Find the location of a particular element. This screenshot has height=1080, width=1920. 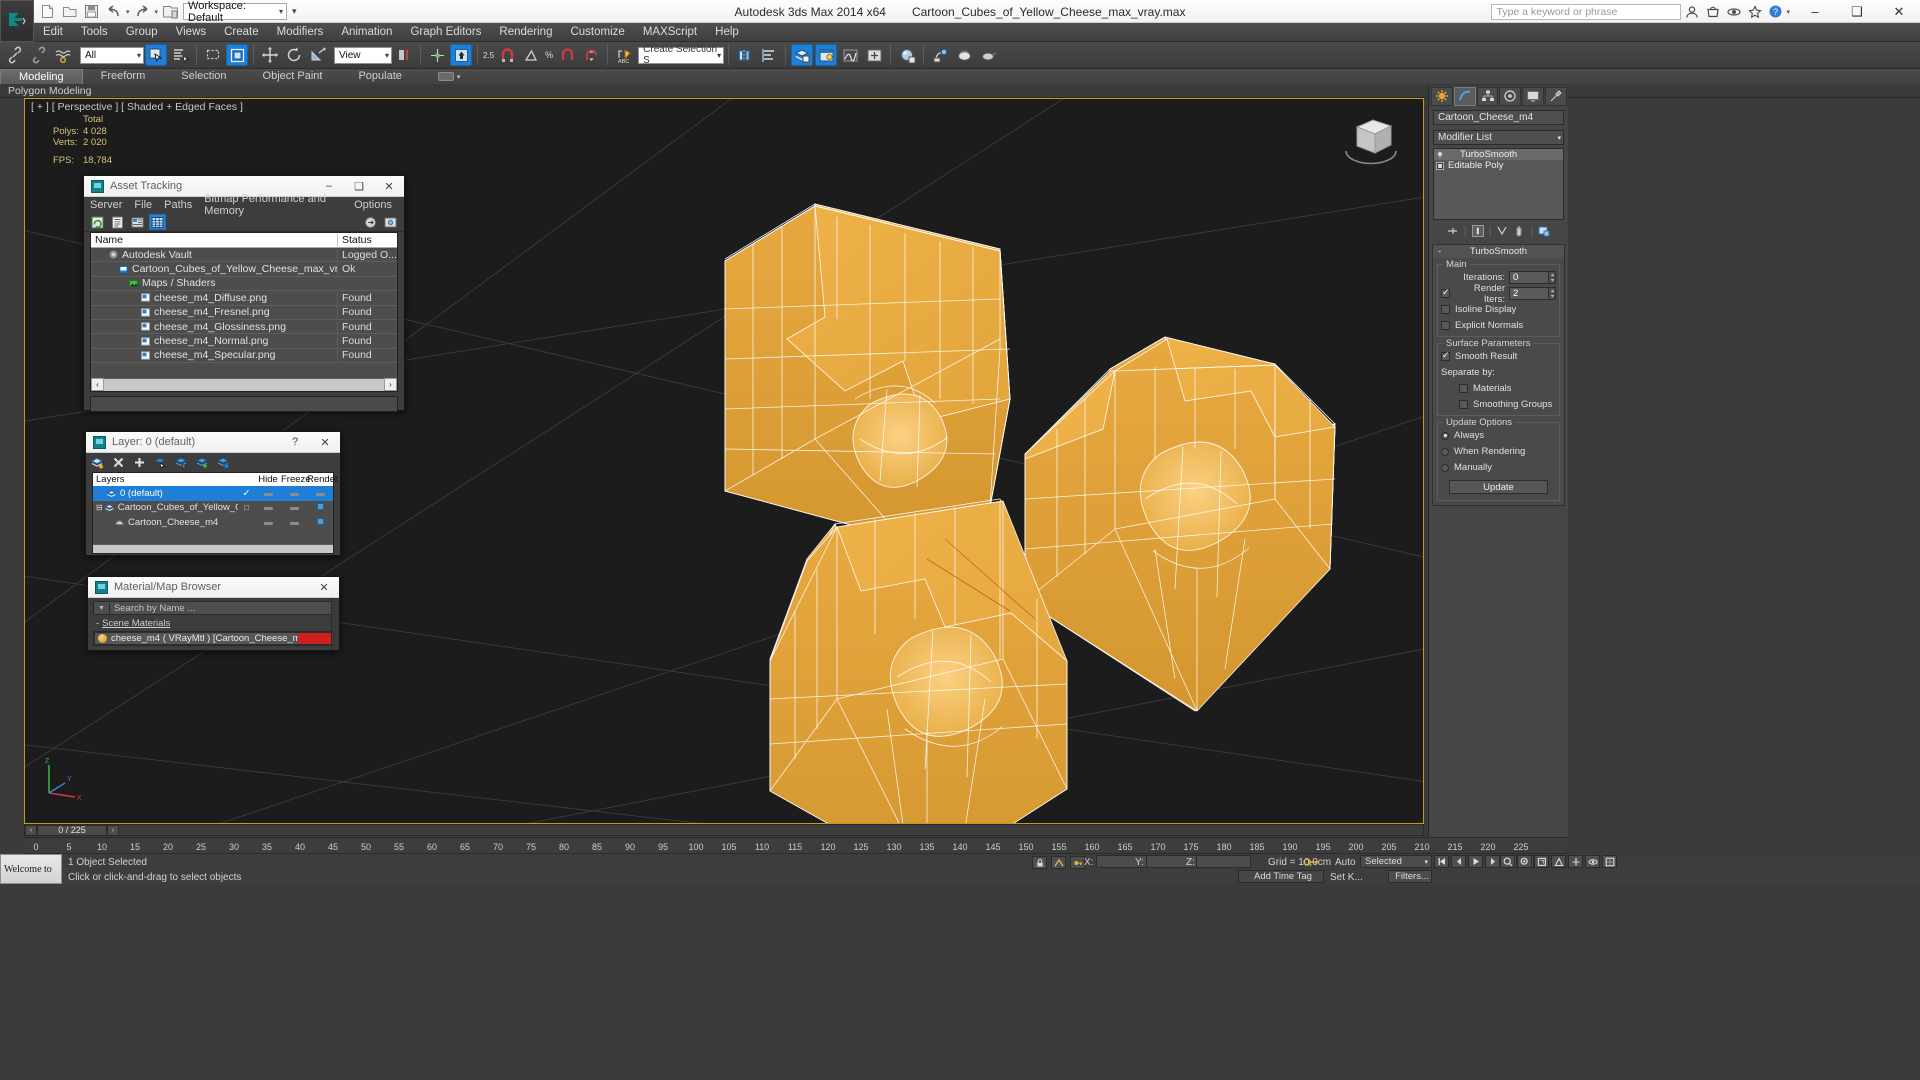

render-iters-spinner is located at coordinates (1552, 293).